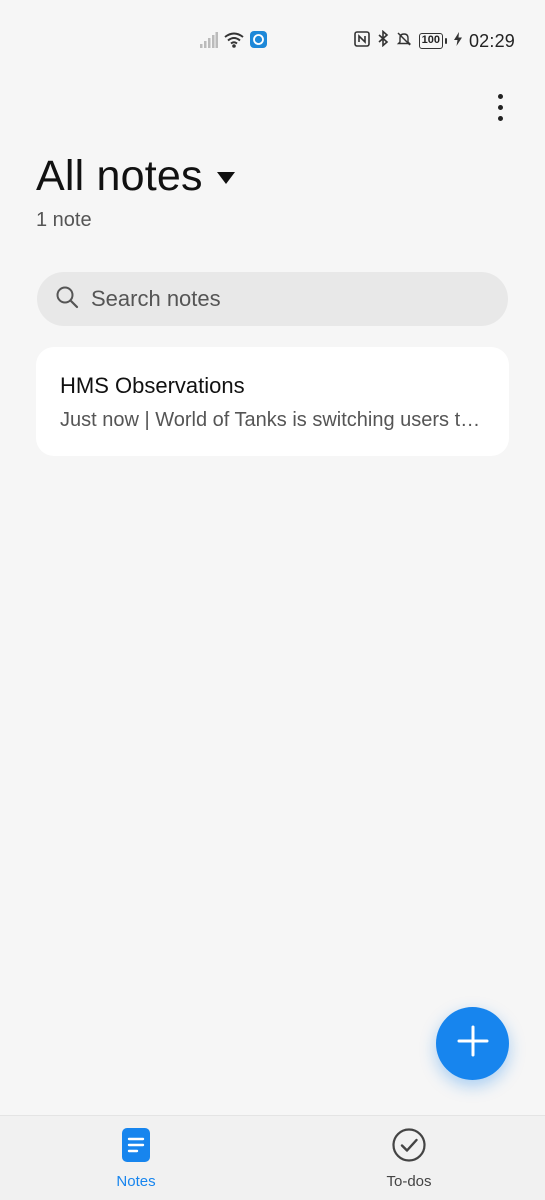  I want to click on folder-selector: All notes, so click(135, 176).